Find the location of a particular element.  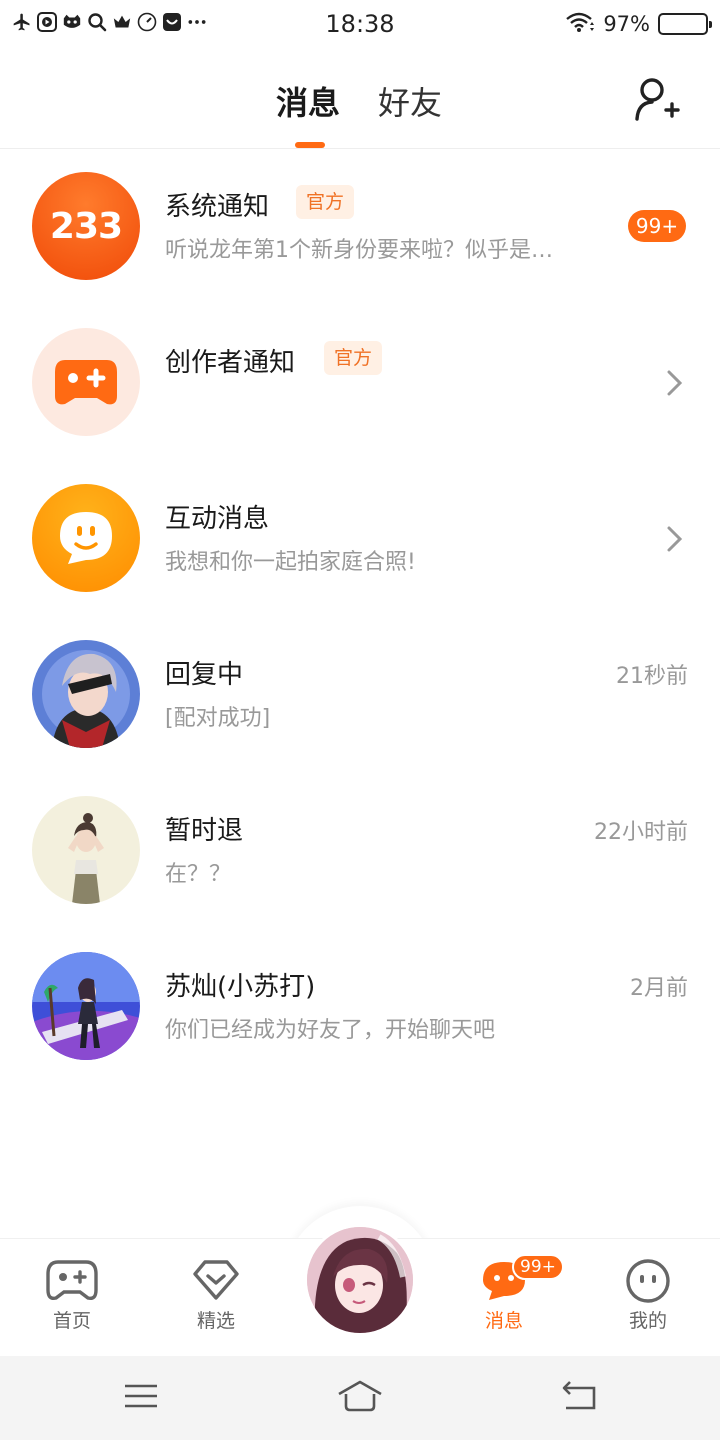

nav-featured: 精选 is located at coordinates (216, 1295).